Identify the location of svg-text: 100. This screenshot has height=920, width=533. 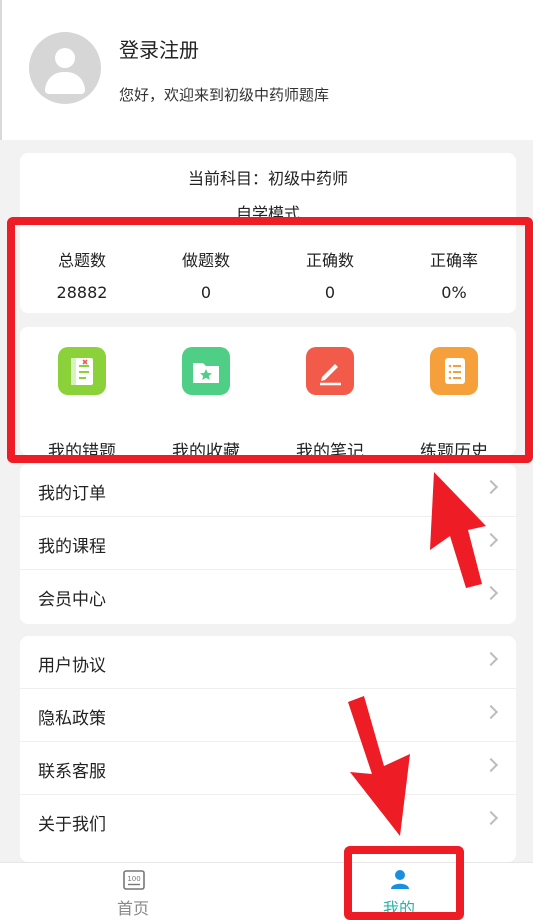
(133, 879).